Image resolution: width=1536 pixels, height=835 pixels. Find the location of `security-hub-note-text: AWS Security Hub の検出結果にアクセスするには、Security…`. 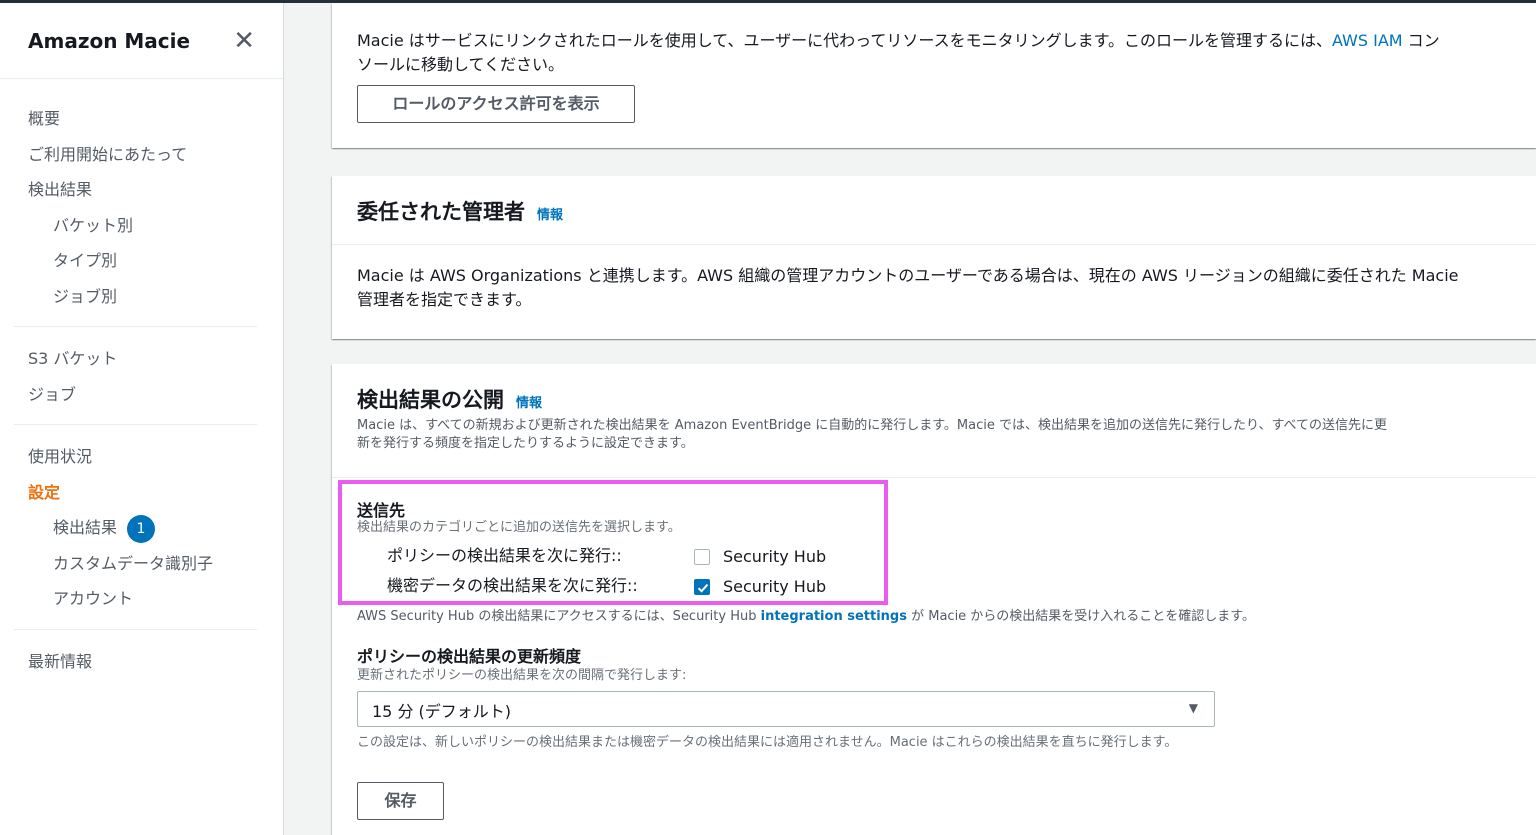

security-hub-note-text: AWS Security Hub の検出結果にアクセスするには、Security… is located at coordinates (559, 616).